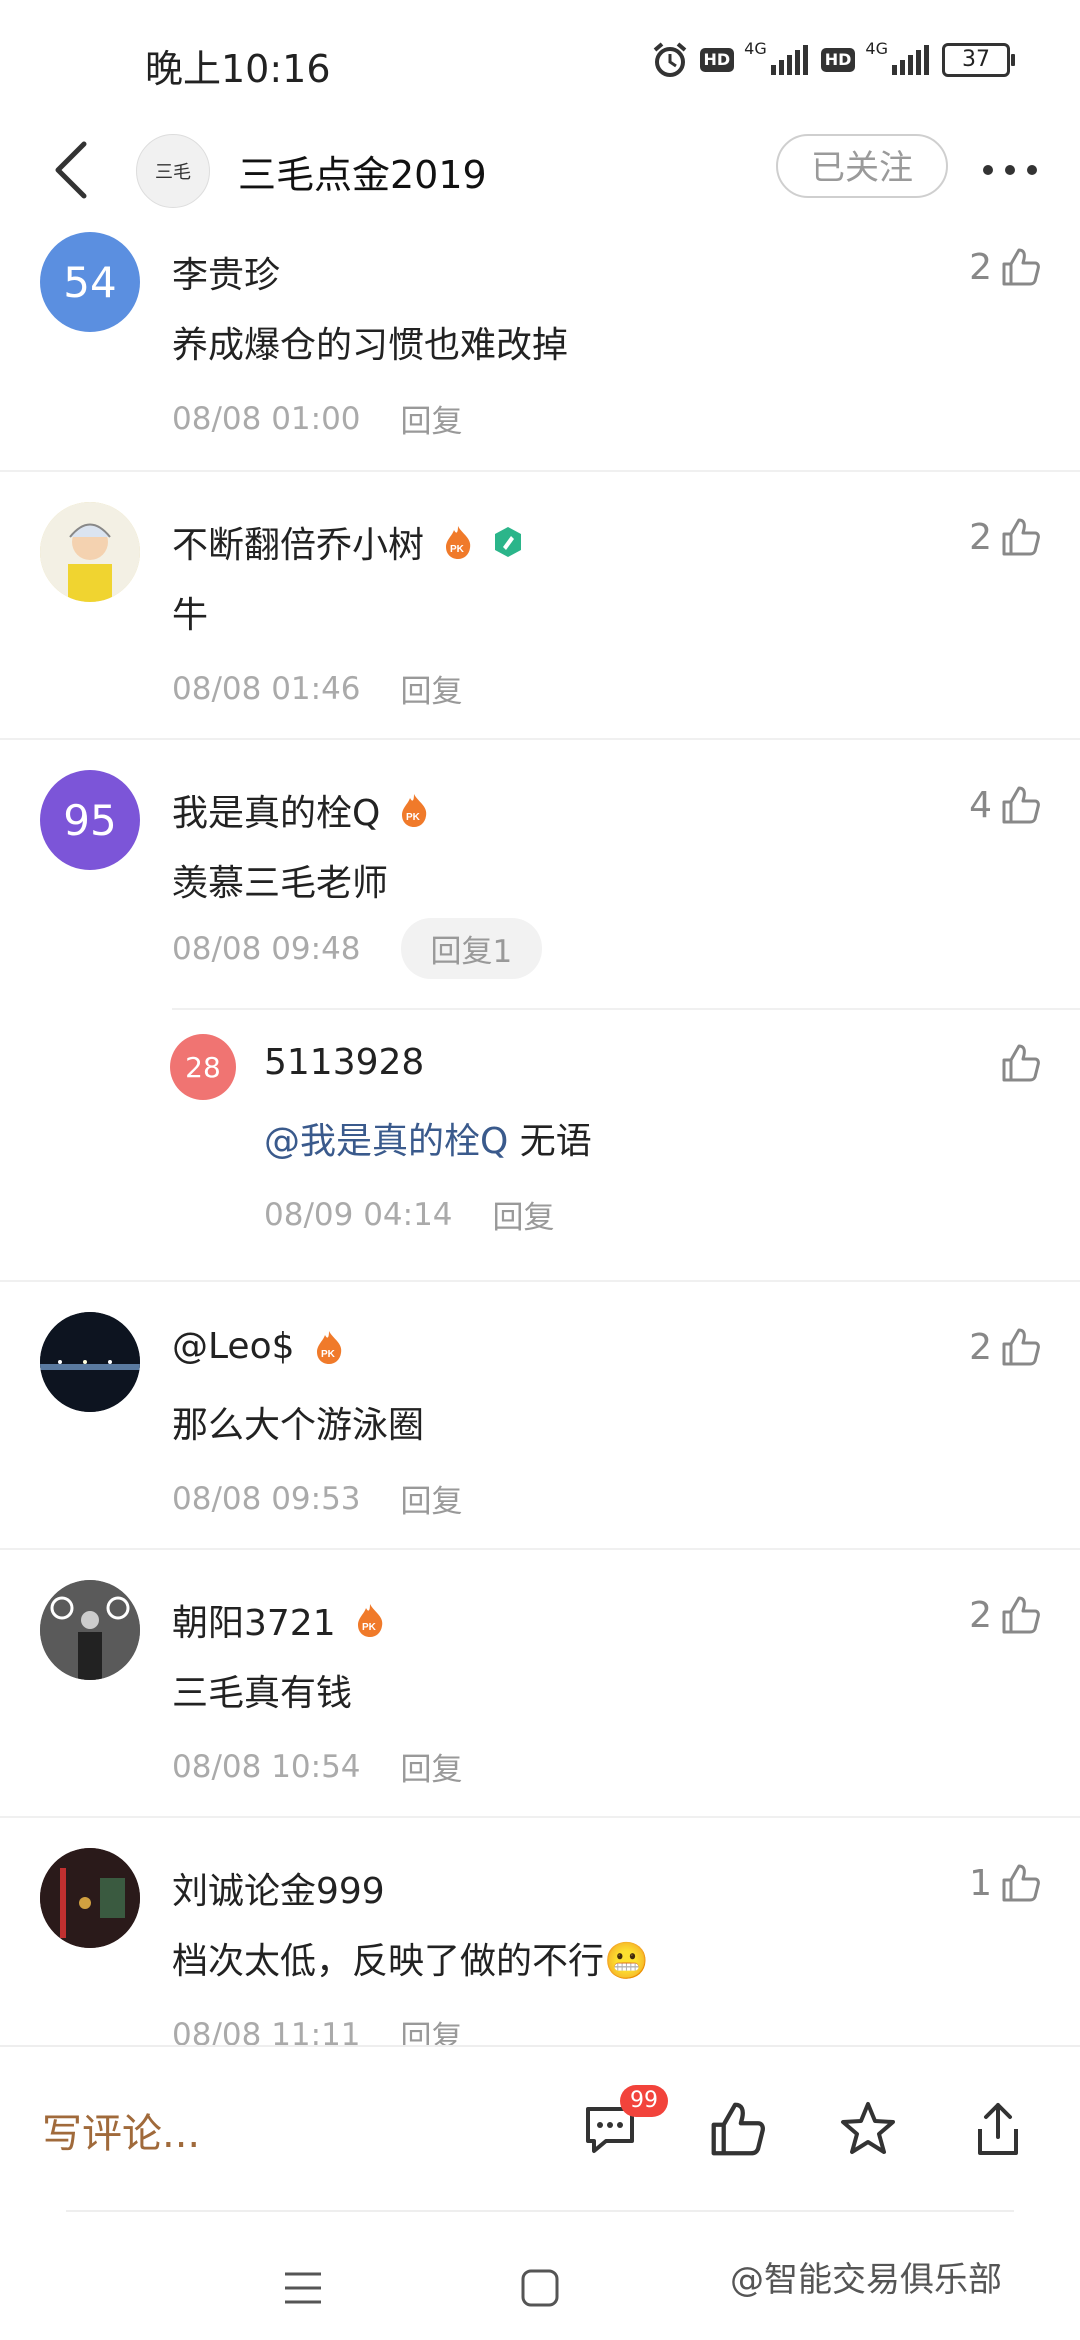  What do you see at coordinates (550, 1141) in the screenshot?
I see `reply-text: 无语` at bounding box center [550, 1141].